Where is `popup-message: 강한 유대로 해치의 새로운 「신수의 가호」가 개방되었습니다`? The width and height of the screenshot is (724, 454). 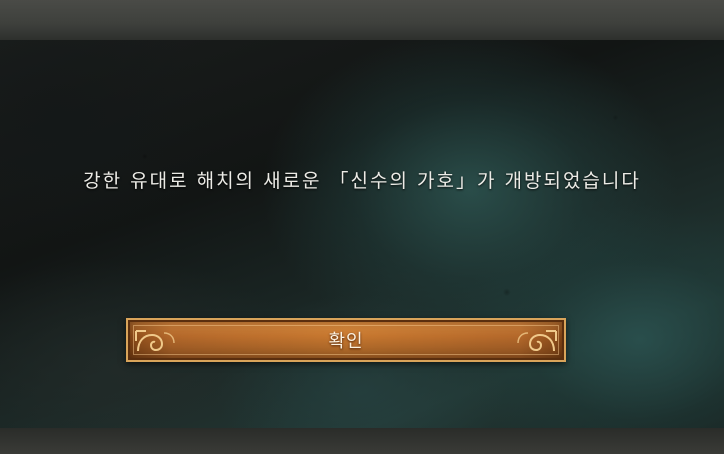 popup-message: 강한 유대로 해치의 새로운 「신수의 가호」가 개방되었습니다 is located at coordinates (362, 181).